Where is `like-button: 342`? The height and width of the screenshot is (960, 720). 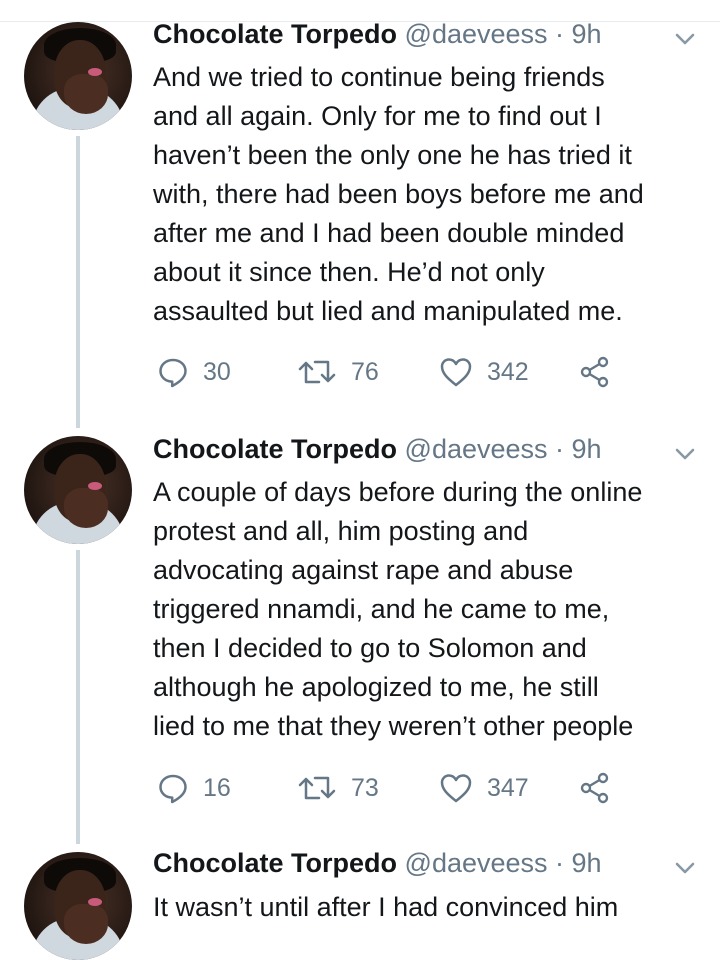 like-button: 342 is located at coordinates (484, 372).